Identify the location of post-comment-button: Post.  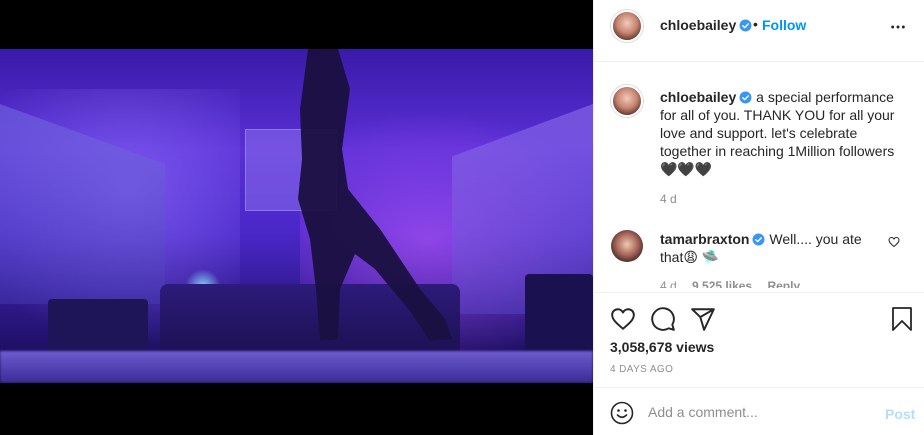
(900, 414).